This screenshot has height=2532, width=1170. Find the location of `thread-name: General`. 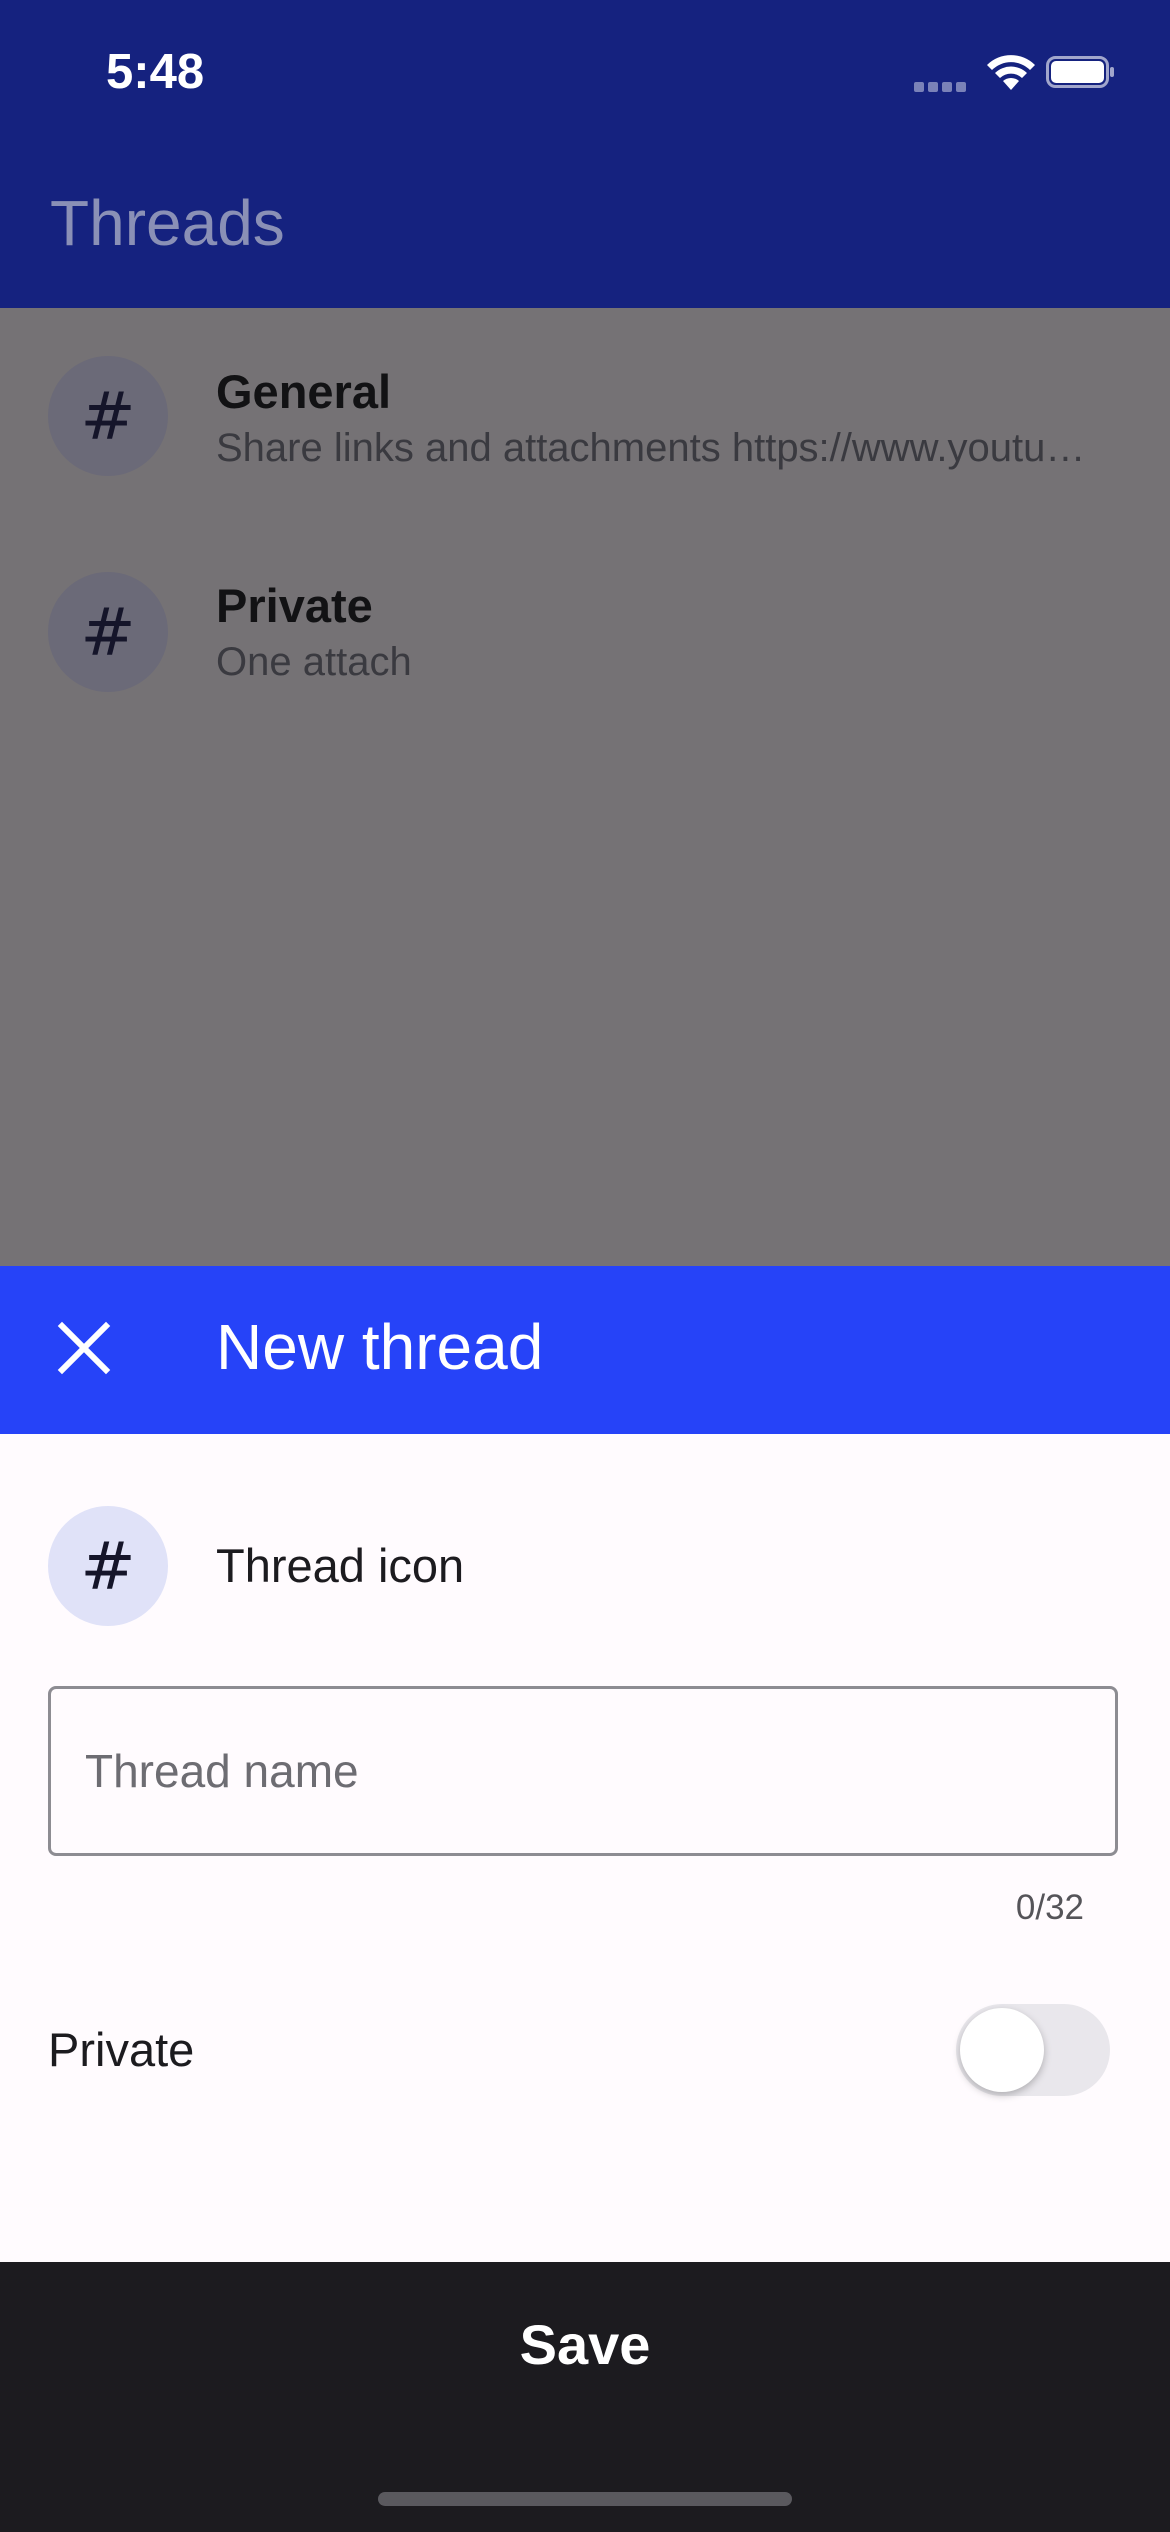

thread-name: General is located at coordinates (304, 391).